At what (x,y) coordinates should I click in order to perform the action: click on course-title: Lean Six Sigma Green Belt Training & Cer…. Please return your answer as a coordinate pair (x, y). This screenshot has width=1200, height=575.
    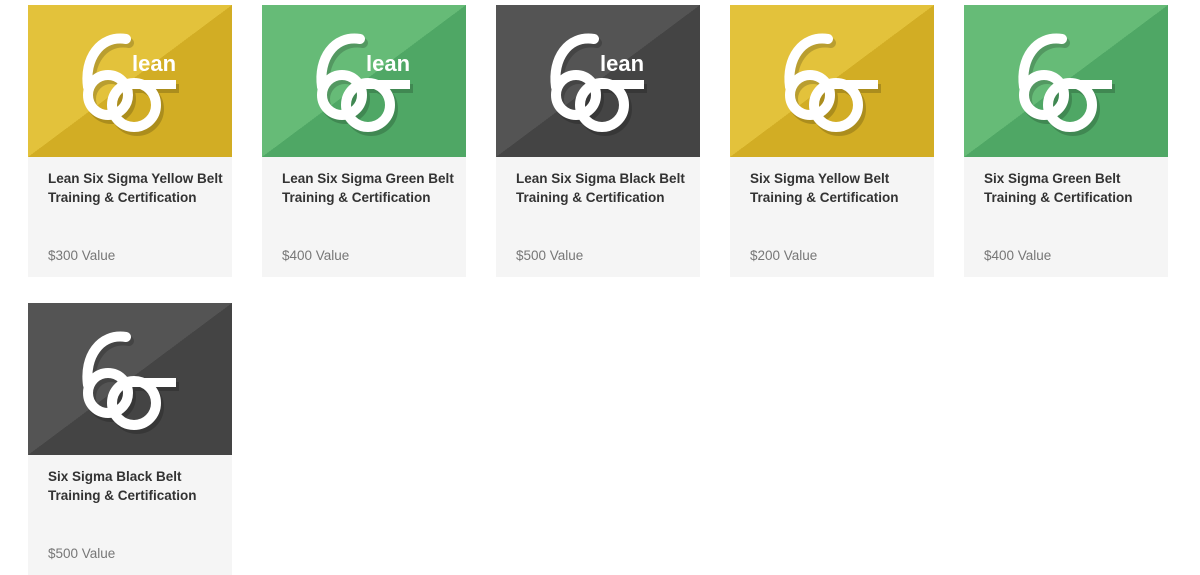
    Looking at the image, I should click on (368, 188).